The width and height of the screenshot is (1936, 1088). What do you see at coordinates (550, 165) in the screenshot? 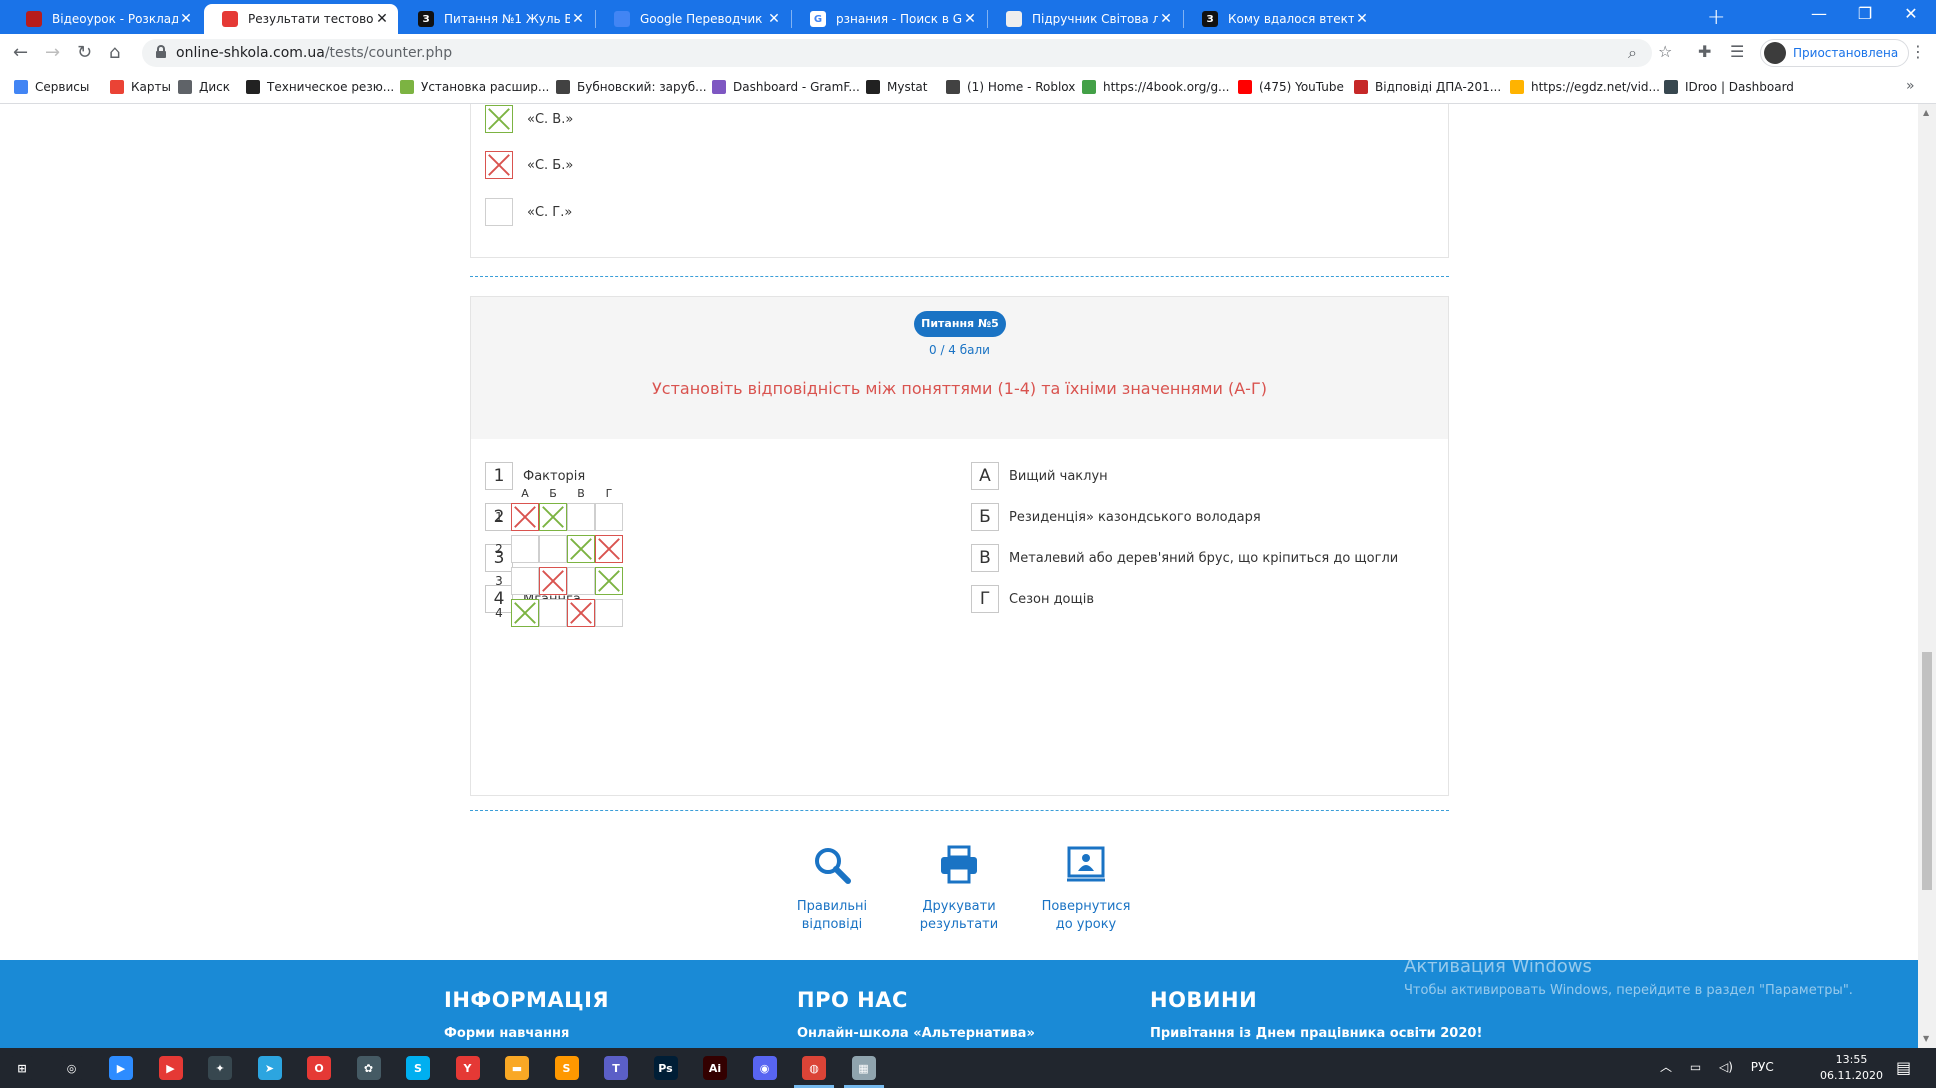
I see `option-label: «С. Б.»` at bounding box center [550, 165].